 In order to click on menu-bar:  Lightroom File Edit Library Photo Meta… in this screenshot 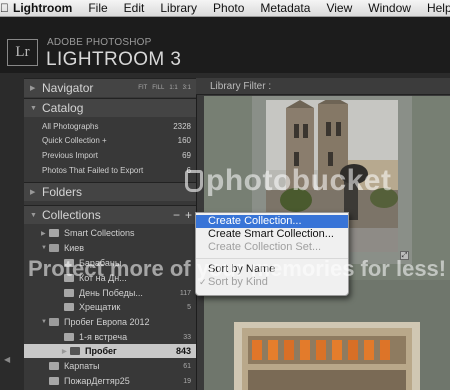, I will do `click(225, 8)`.